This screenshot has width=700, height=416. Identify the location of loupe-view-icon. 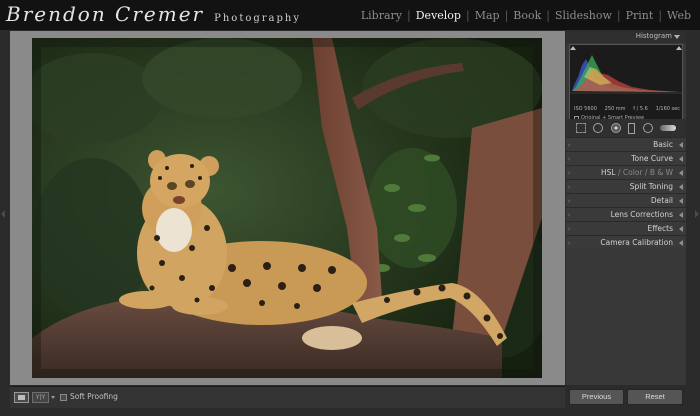
(21, 397).